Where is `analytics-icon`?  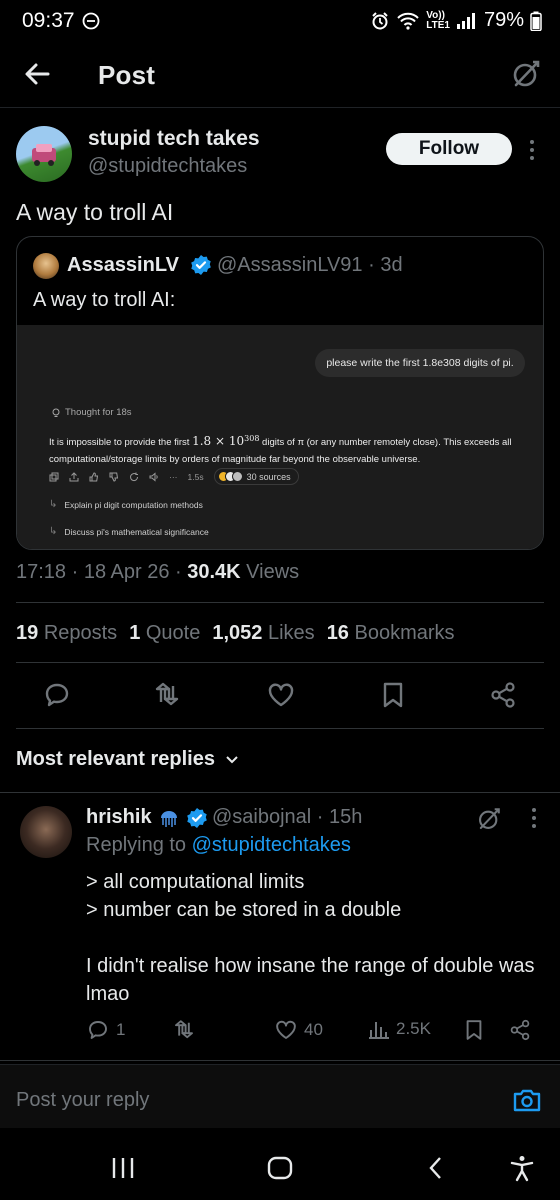
analytics-icon is located at coordinates (379, 1030).